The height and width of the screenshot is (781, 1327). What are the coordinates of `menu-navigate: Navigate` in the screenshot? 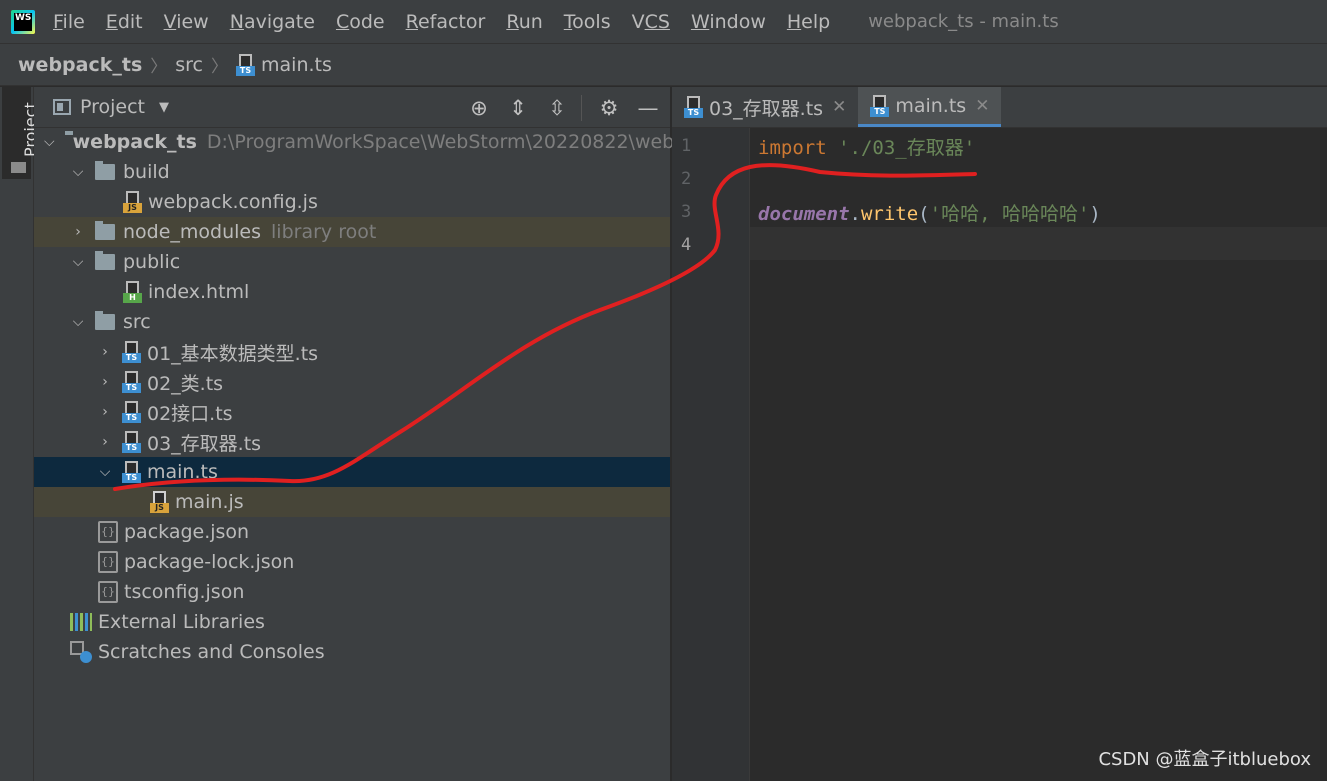 It's located at (272, 22).